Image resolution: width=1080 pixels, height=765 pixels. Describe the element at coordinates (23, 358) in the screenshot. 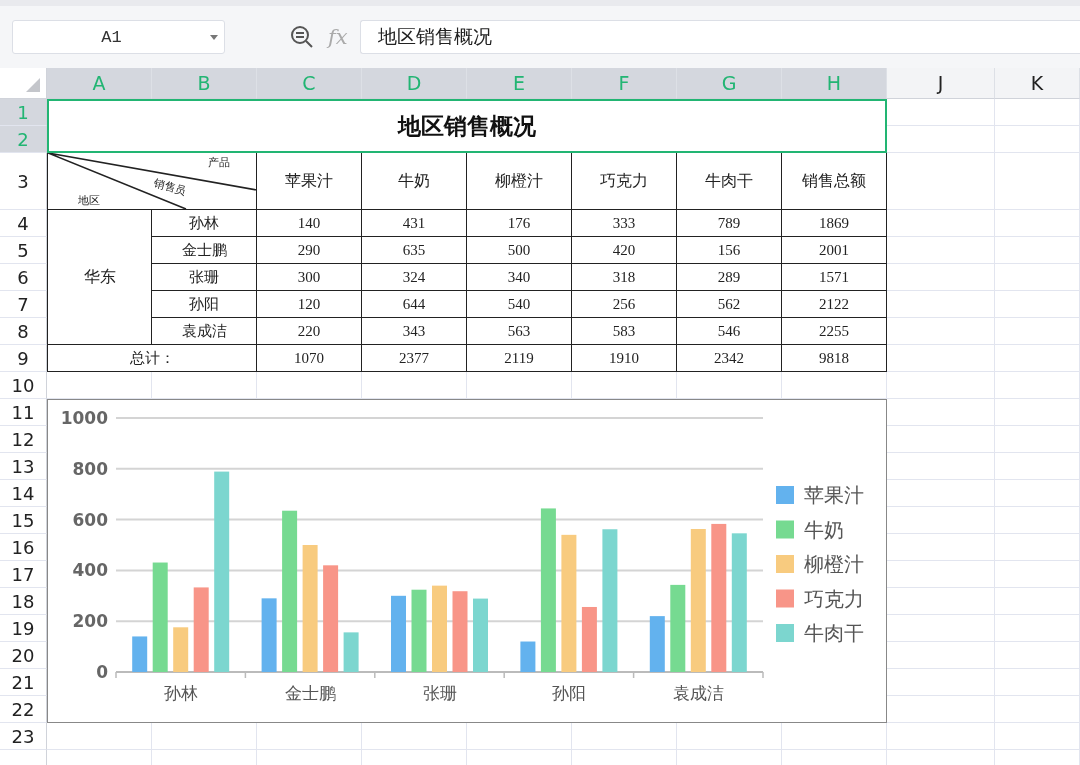

I see `row-header: 9` at that location.